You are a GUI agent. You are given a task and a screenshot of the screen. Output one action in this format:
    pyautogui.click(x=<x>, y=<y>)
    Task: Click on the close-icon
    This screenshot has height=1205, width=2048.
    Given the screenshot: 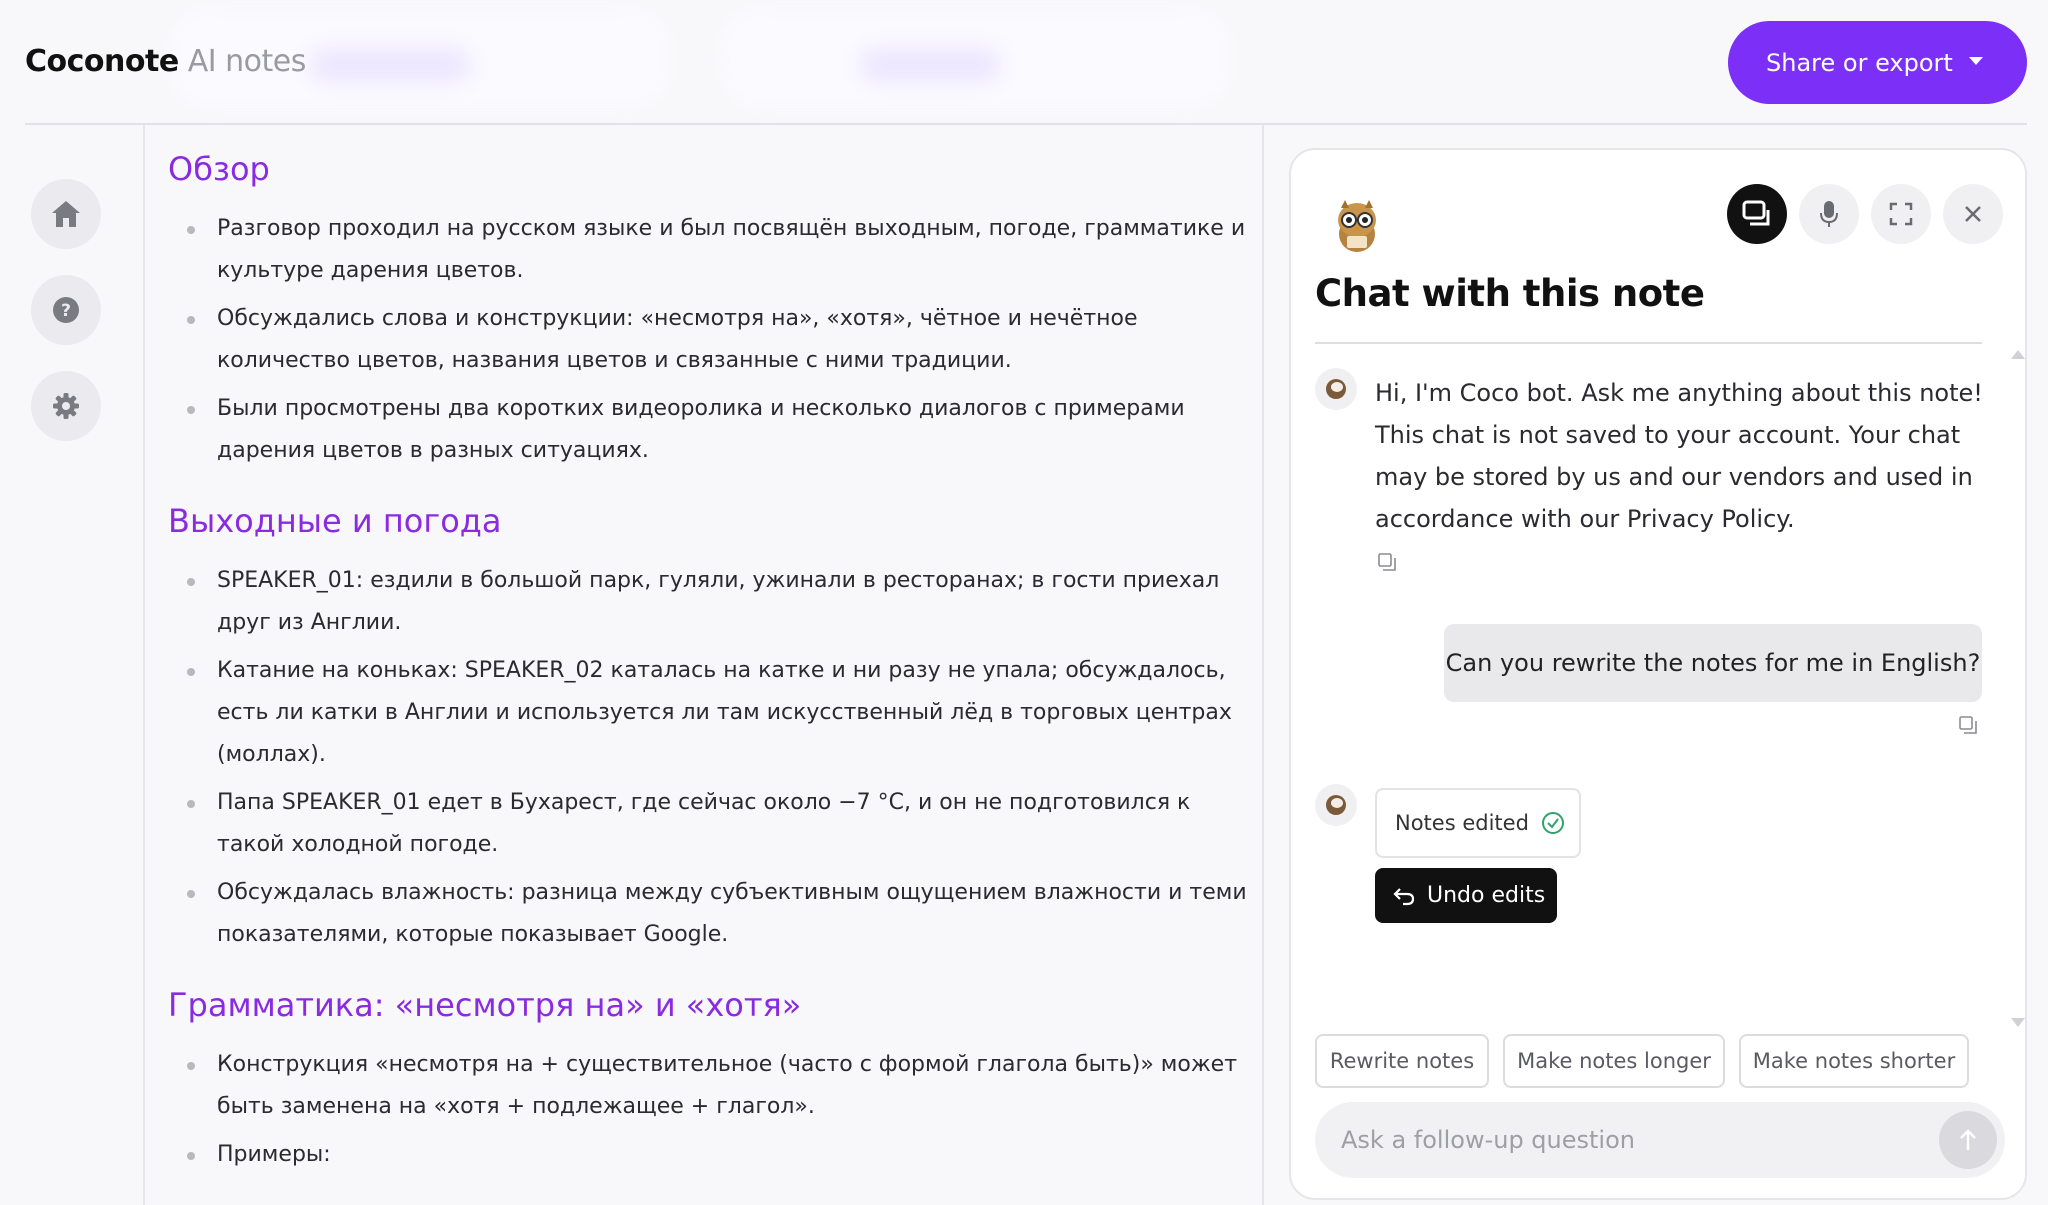 What is the action you would take?
    pyautogui.click(x=1973, y=214)
    